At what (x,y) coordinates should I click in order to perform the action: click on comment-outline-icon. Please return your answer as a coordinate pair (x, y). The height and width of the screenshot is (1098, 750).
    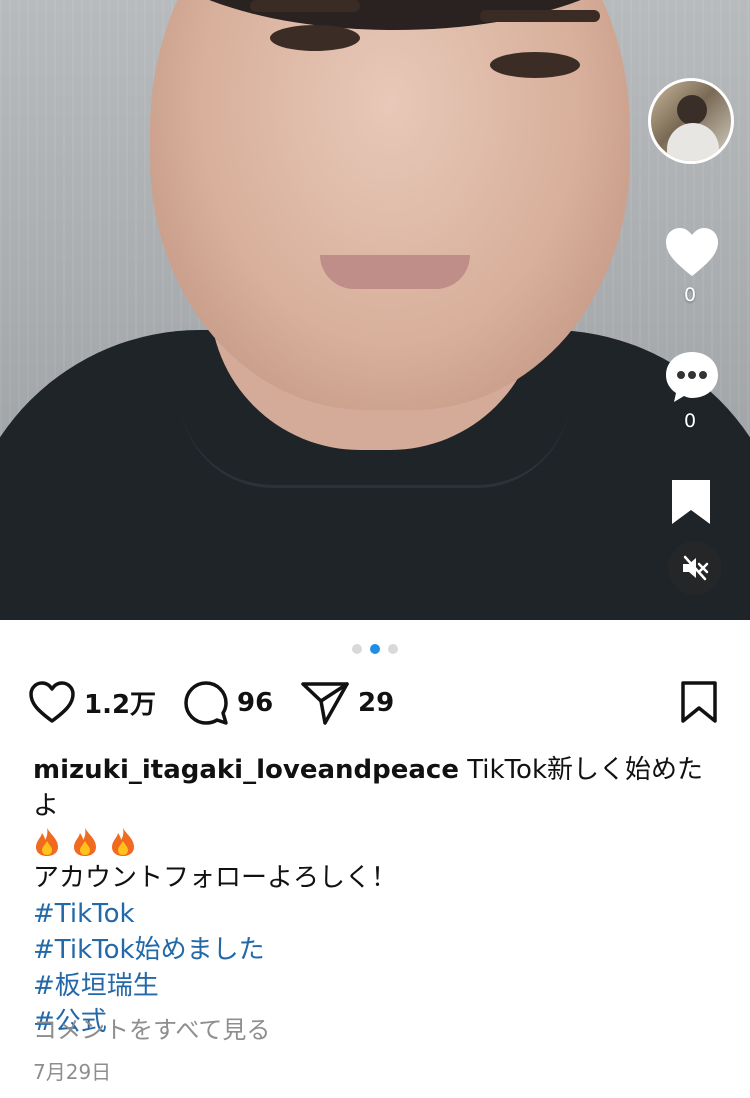
    Looking at the image, I should click on (206, 703).